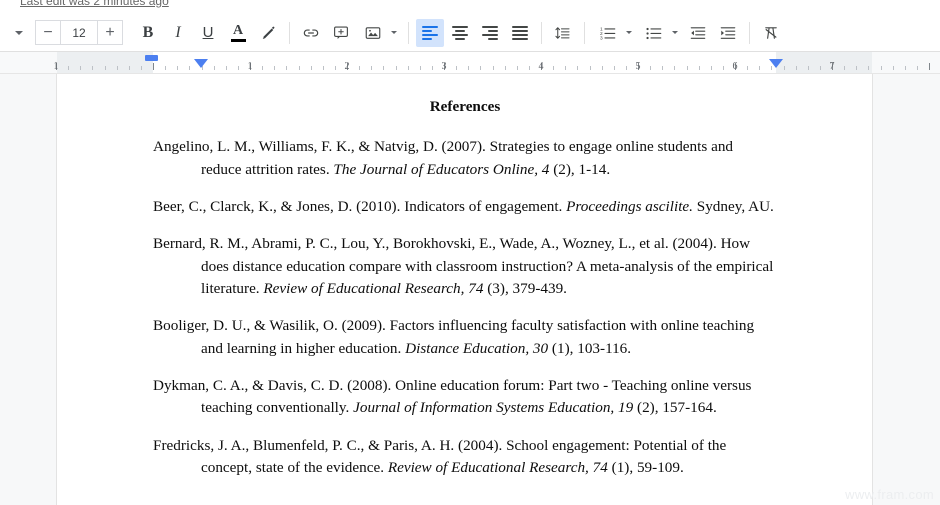 The width and height of the screenshot is (940, 505). I want to click on formatting-toolbar: − 12 + B I U A 1 2 3, so click(470, 33).